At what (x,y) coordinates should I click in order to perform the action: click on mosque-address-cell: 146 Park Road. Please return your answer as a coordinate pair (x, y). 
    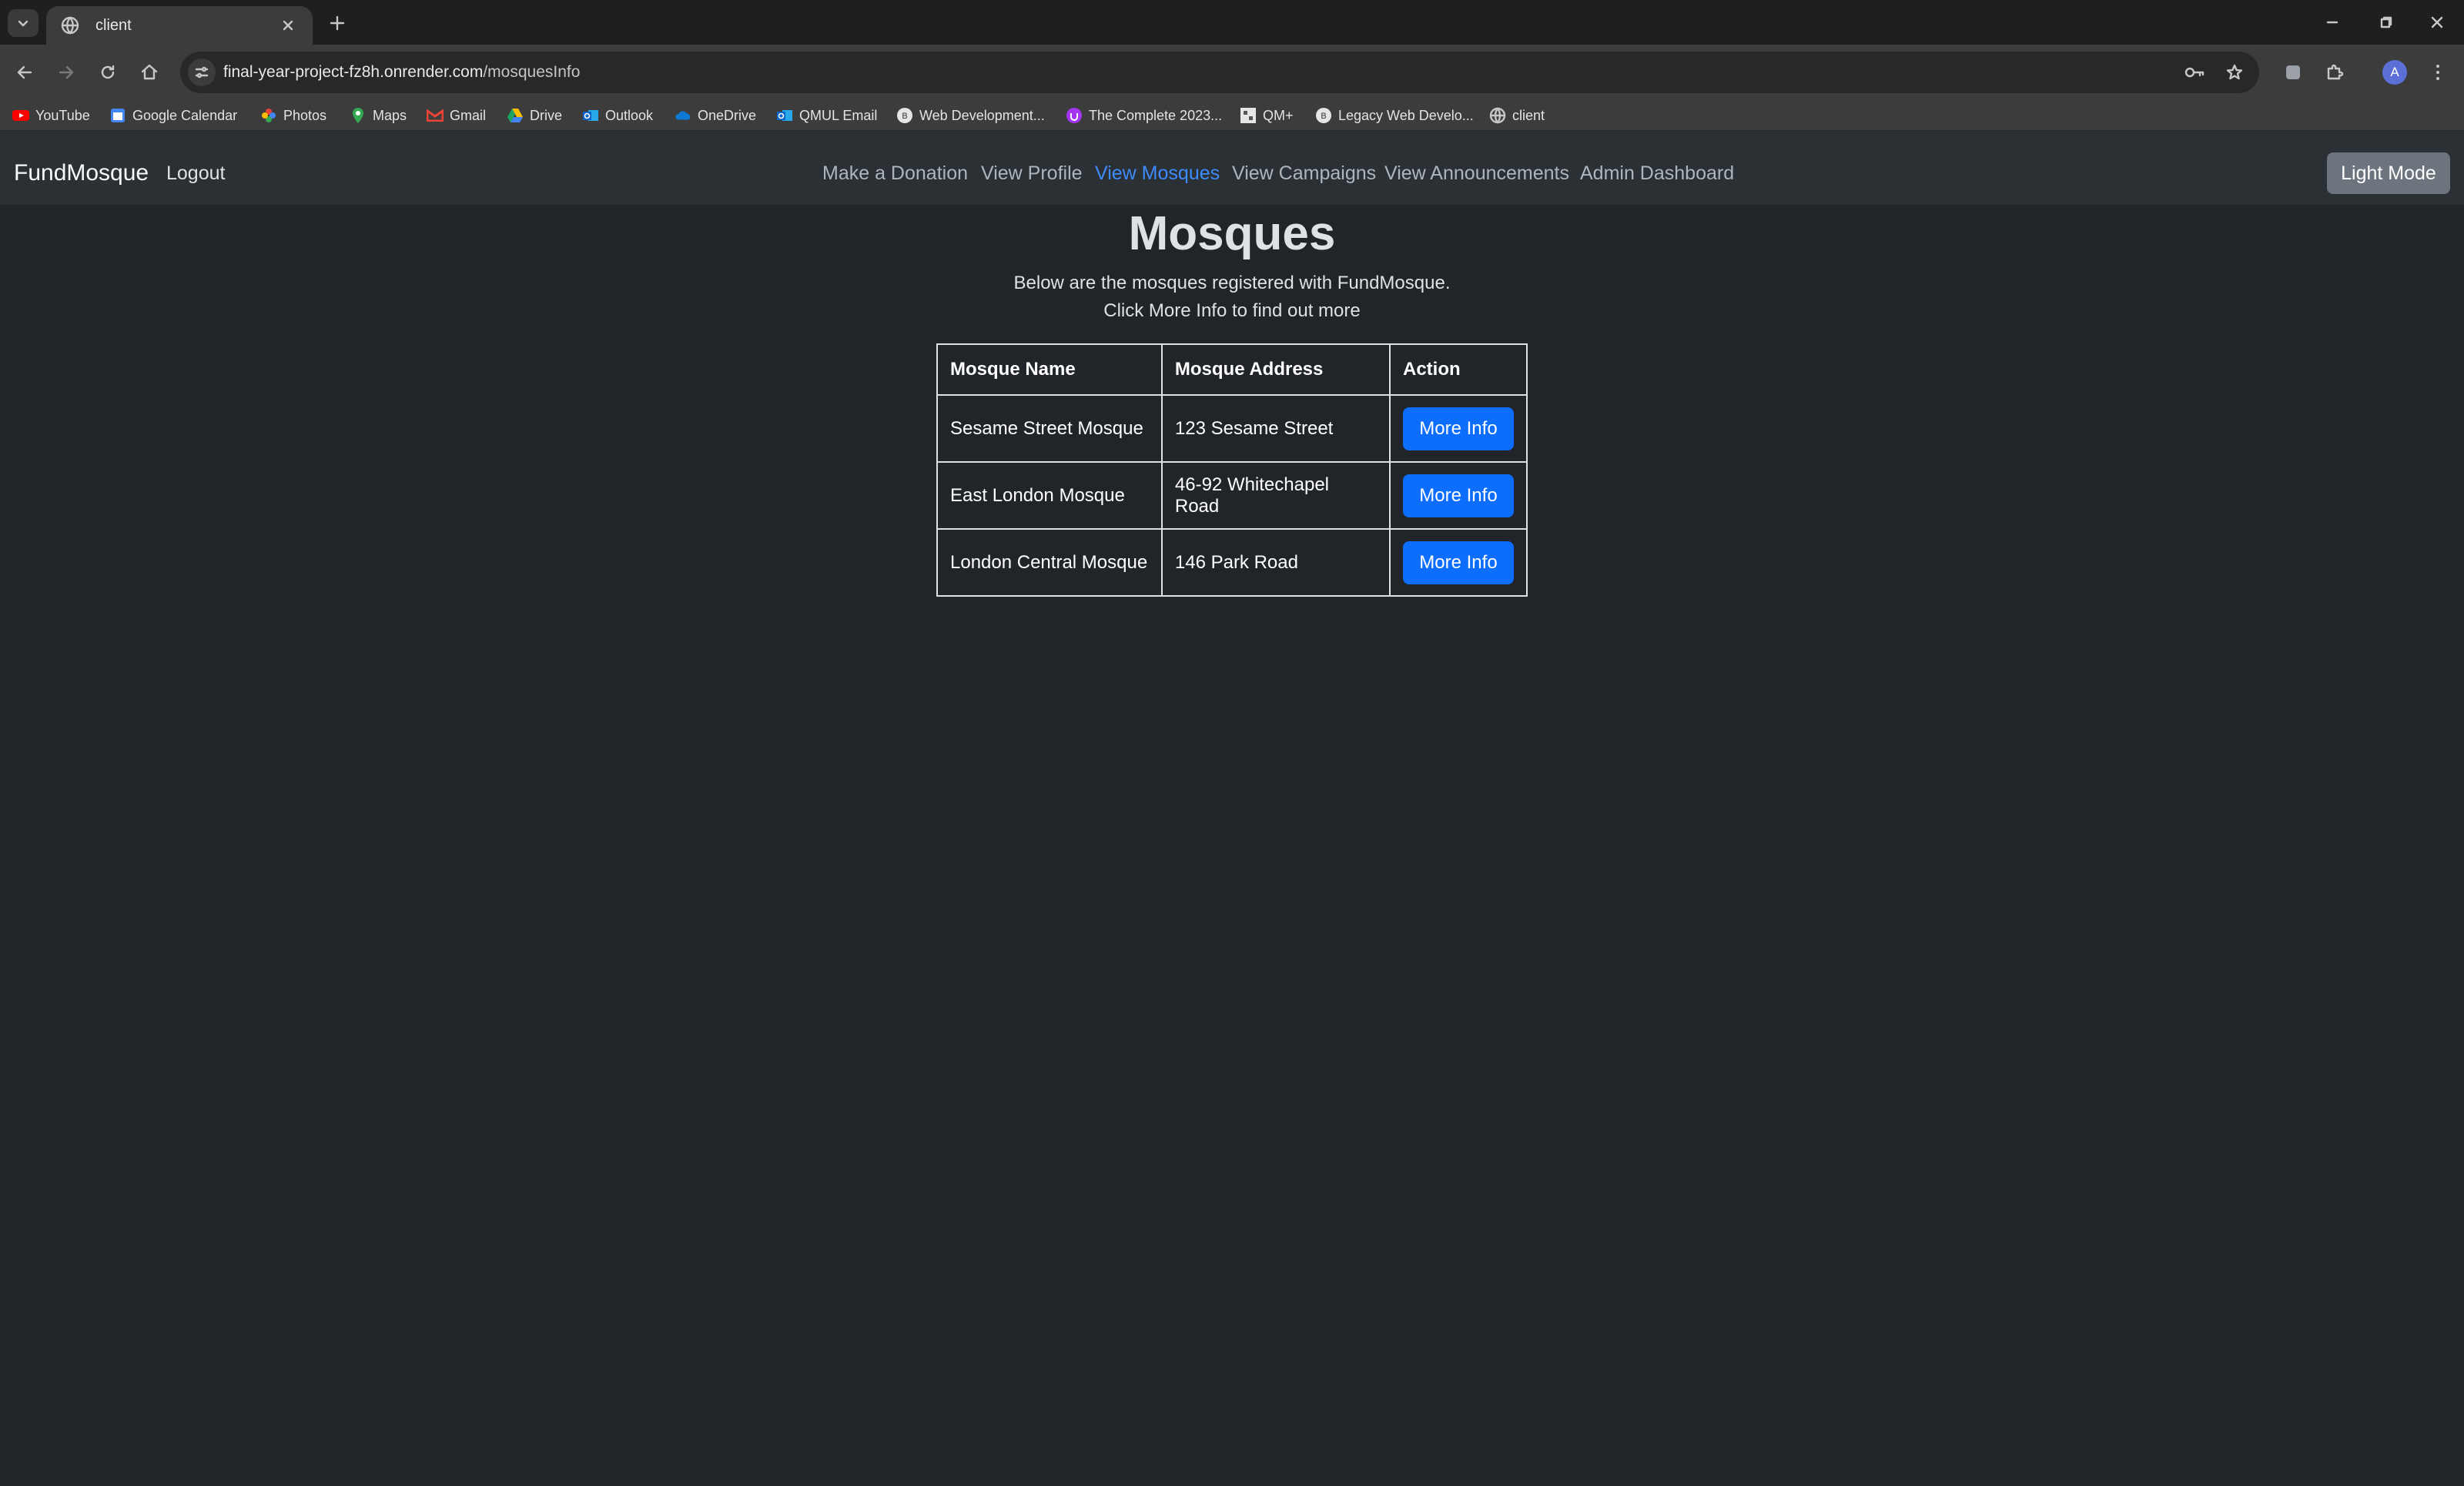
    Looking at the image, I should click on (1275, 562).